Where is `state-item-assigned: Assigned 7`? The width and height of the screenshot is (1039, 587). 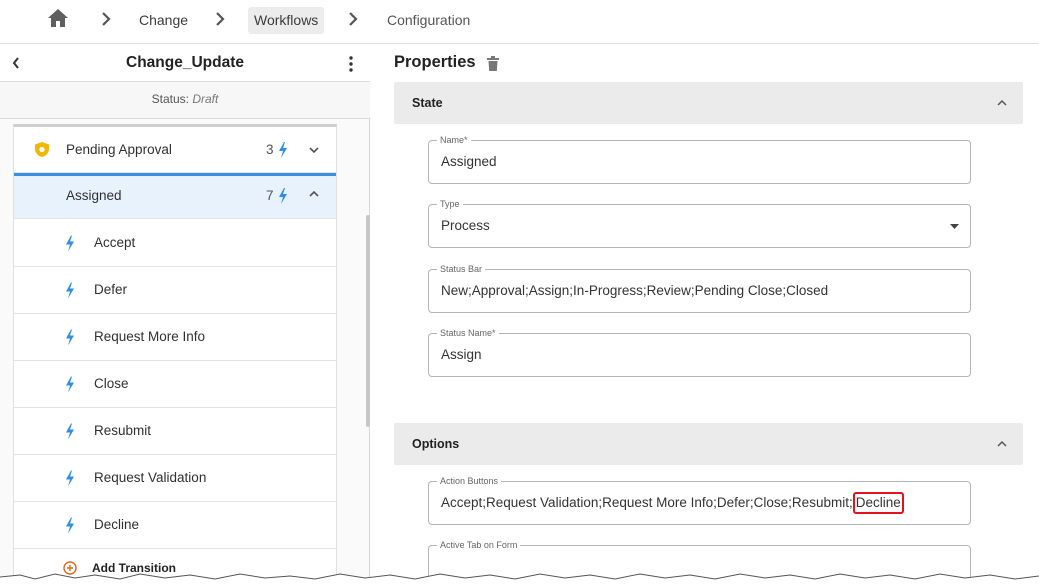
state-item-assigned: Assigned 7 is located at coordinates (175, 196).